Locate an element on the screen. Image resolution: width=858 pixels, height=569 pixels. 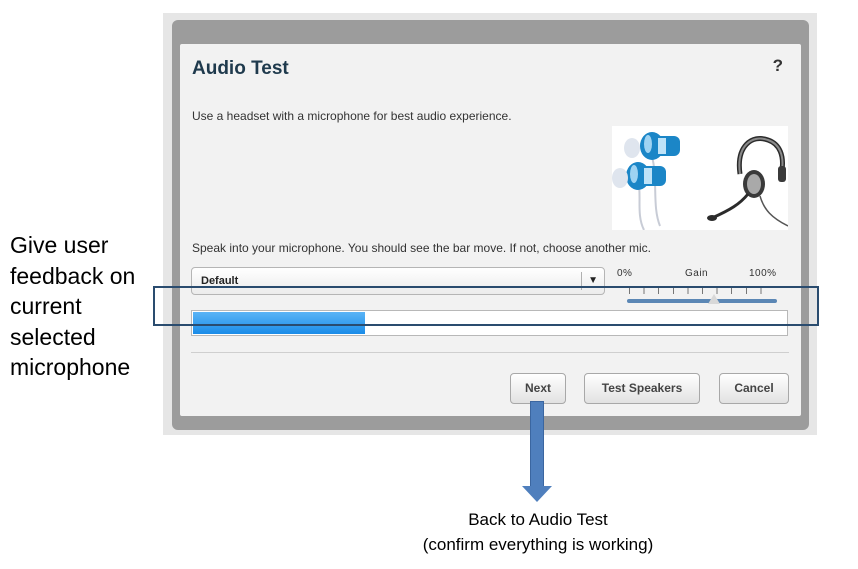
cancel-button: Cancel is located at coordinates (754, 388).